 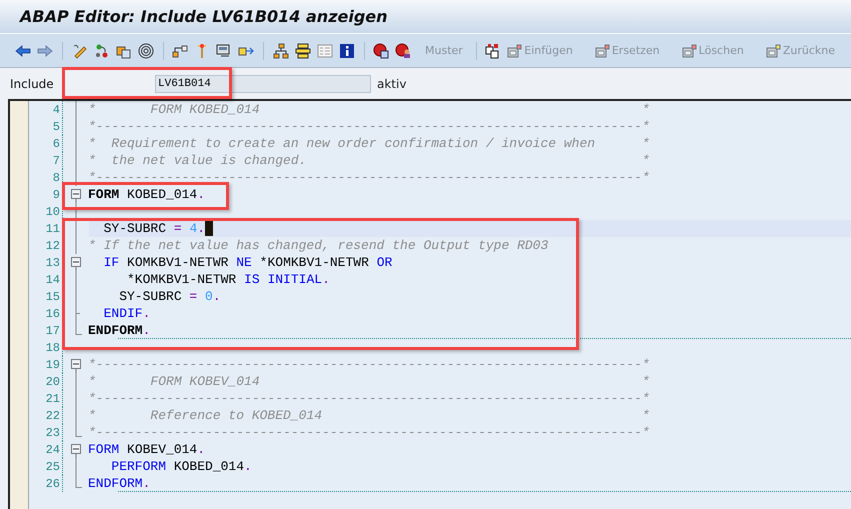 I want to click on paste-icon, so click(x=493, y=51).